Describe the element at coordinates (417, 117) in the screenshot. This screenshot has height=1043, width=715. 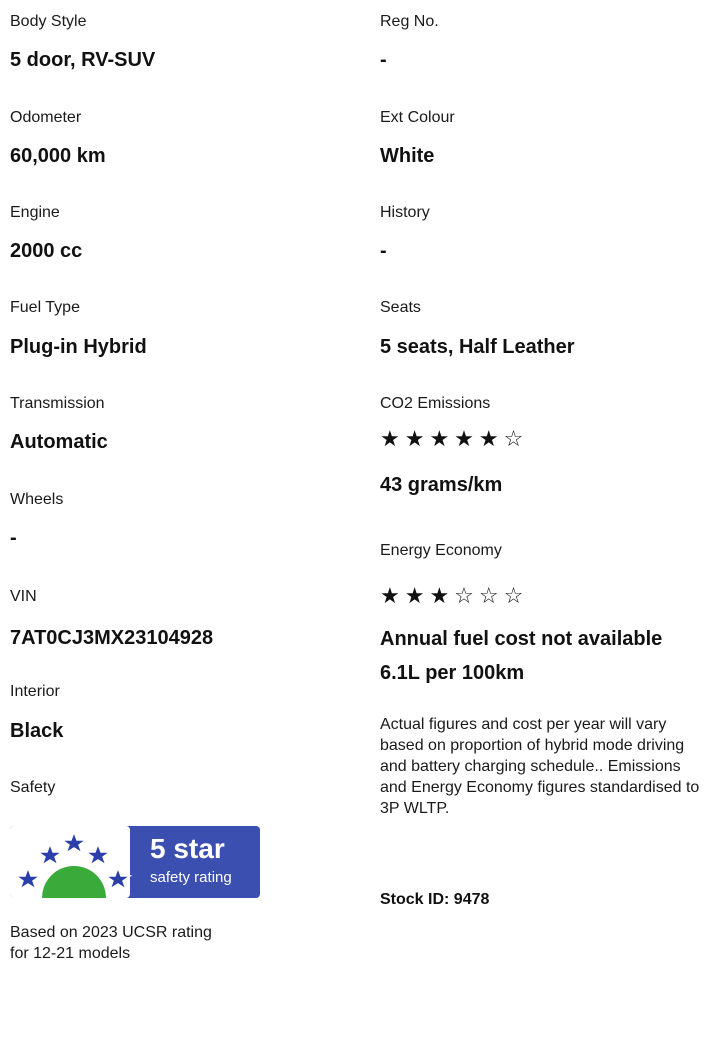
I see `ext-colour-label: Ext Colour` at that location.